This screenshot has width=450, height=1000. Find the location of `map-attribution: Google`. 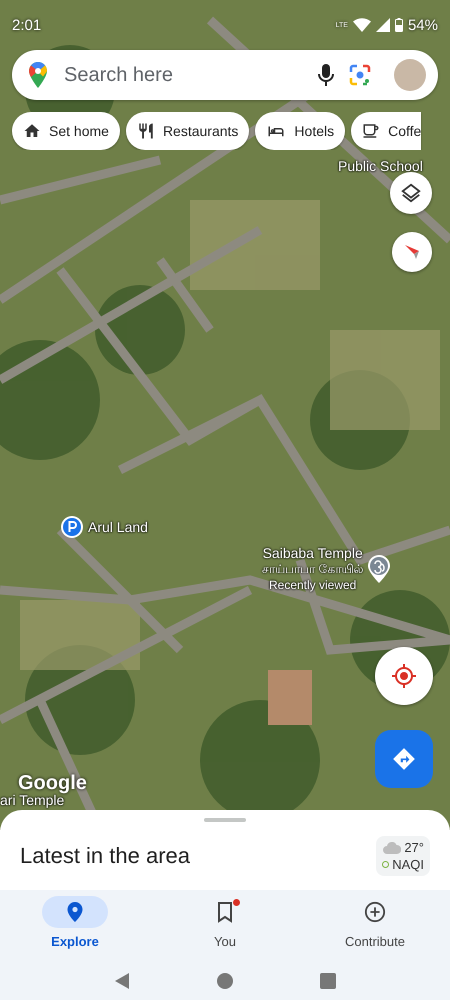

map-attribution: Google is located at coordinates (52, 783).